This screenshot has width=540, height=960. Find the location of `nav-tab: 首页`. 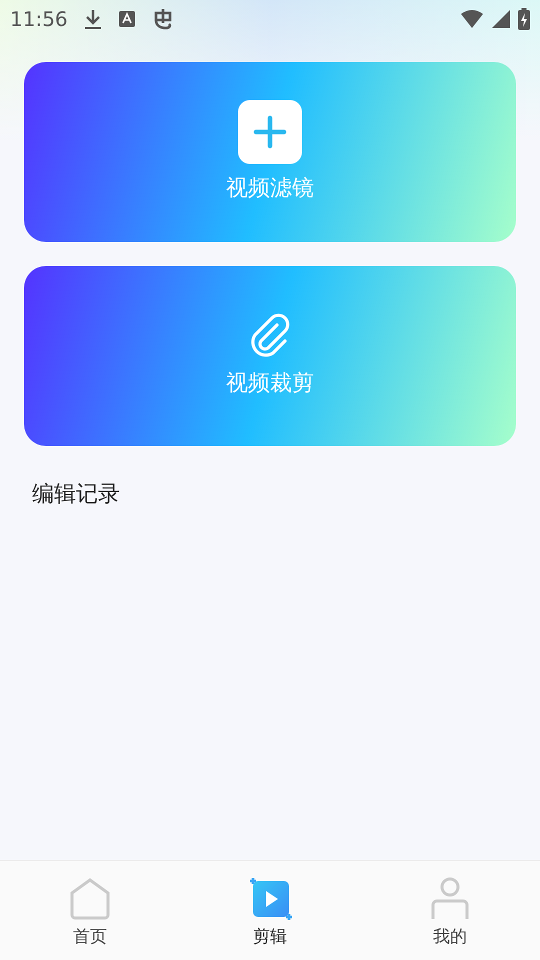

nav-tab: 首页 is located at coordinates (90, 913).